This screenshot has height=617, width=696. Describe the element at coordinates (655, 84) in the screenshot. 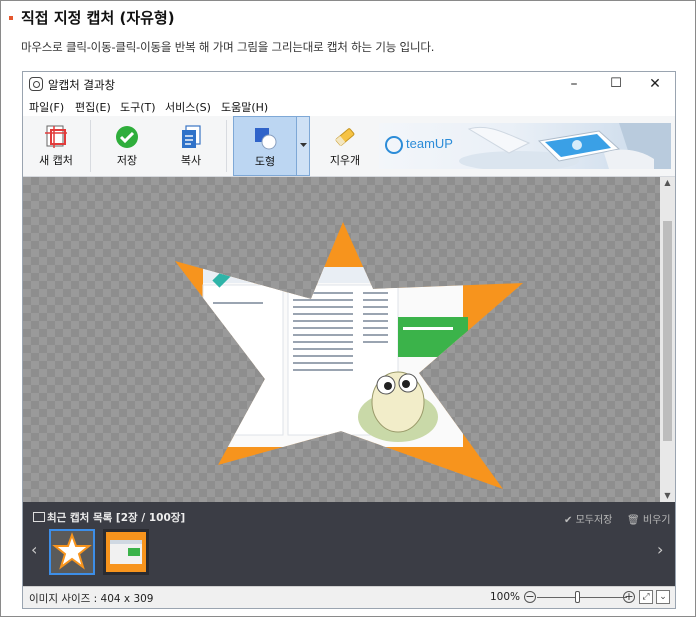

I see `close-button: ✕` at that location.